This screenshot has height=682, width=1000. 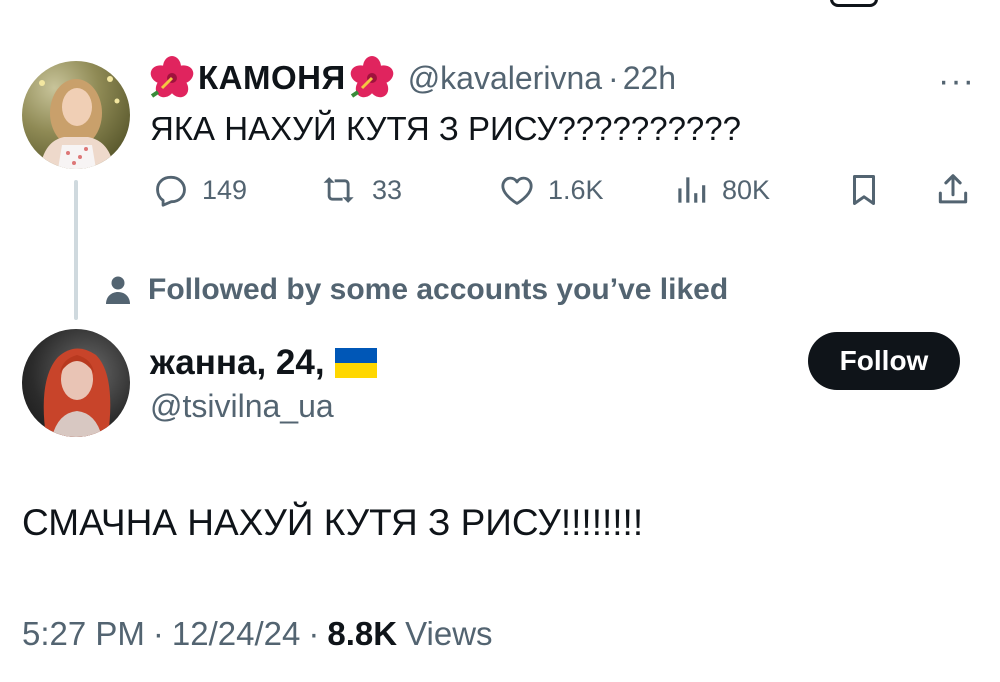 I want to click on handle: @tsivilna_ua, so click(x=242, y=406).